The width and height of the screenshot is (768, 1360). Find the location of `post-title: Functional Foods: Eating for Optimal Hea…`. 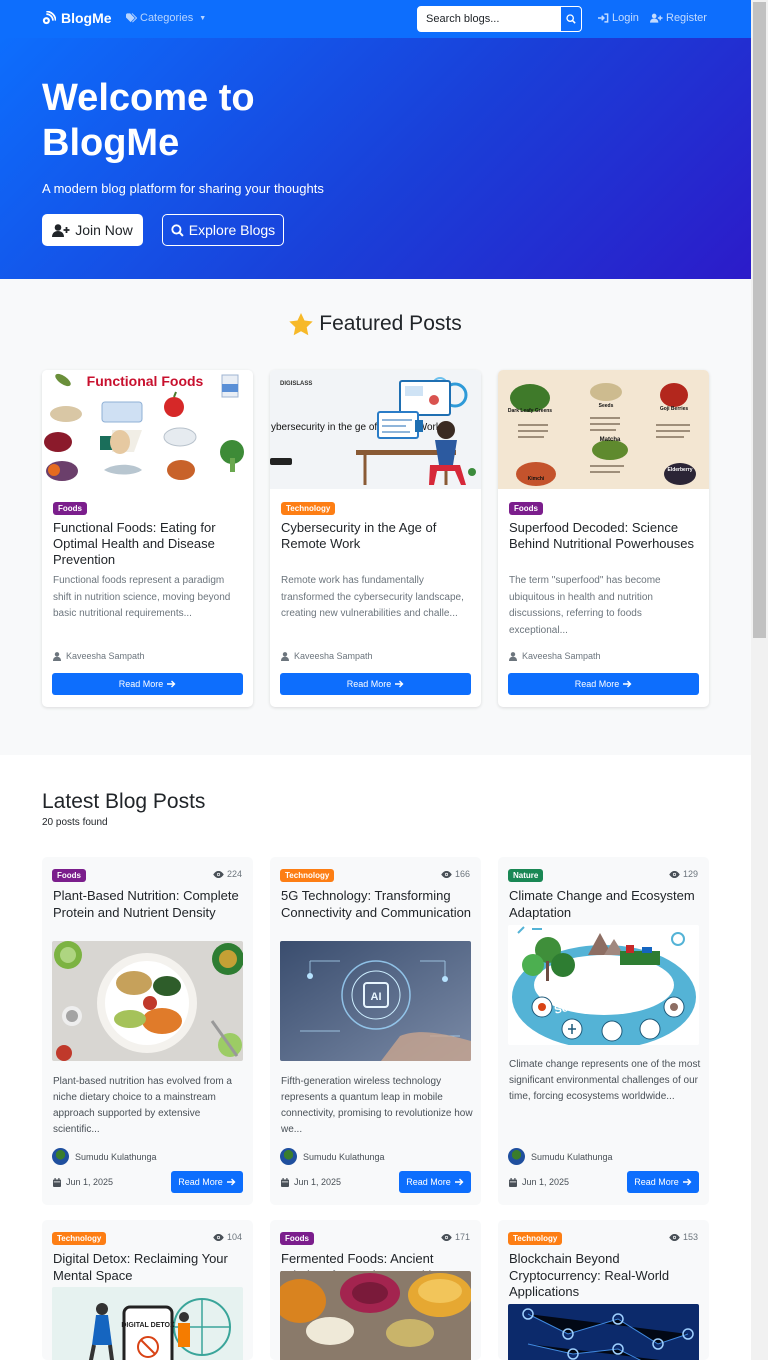

post-title: Functional Foods: Eating for Optimal Hea… is located at coordinates (149, 544).